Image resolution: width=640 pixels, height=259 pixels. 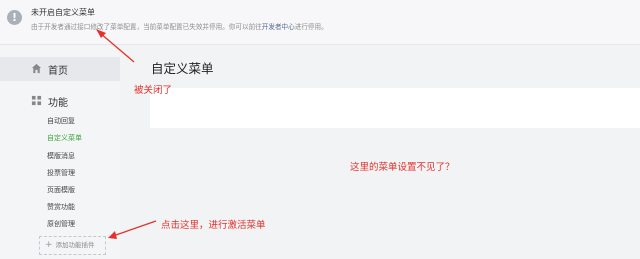 I want to click on arrow-to-add-plugin-icon, so click(x=132, y=229).